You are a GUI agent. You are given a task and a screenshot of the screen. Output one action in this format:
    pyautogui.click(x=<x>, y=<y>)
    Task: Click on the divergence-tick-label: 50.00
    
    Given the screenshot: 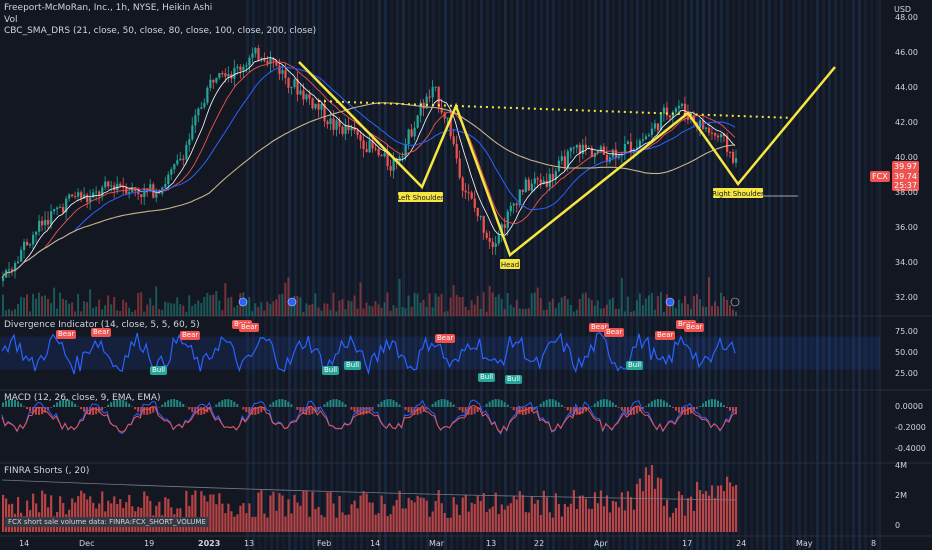 What is the action you would take?
    pyautogui.click(x=906, y=352)
    